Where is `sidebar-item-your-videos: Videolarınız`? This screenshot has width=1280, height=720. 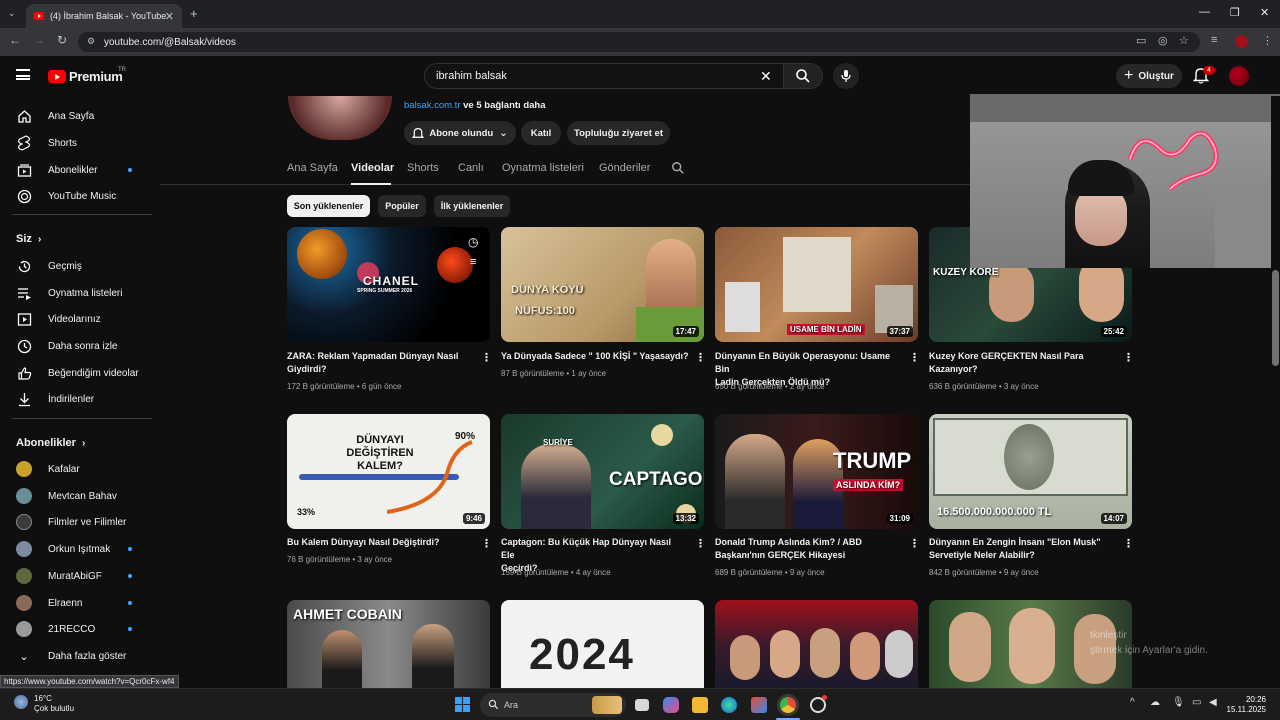 sidebar-item-your-videos: Videolarınız is located at coordinates (76, 319).